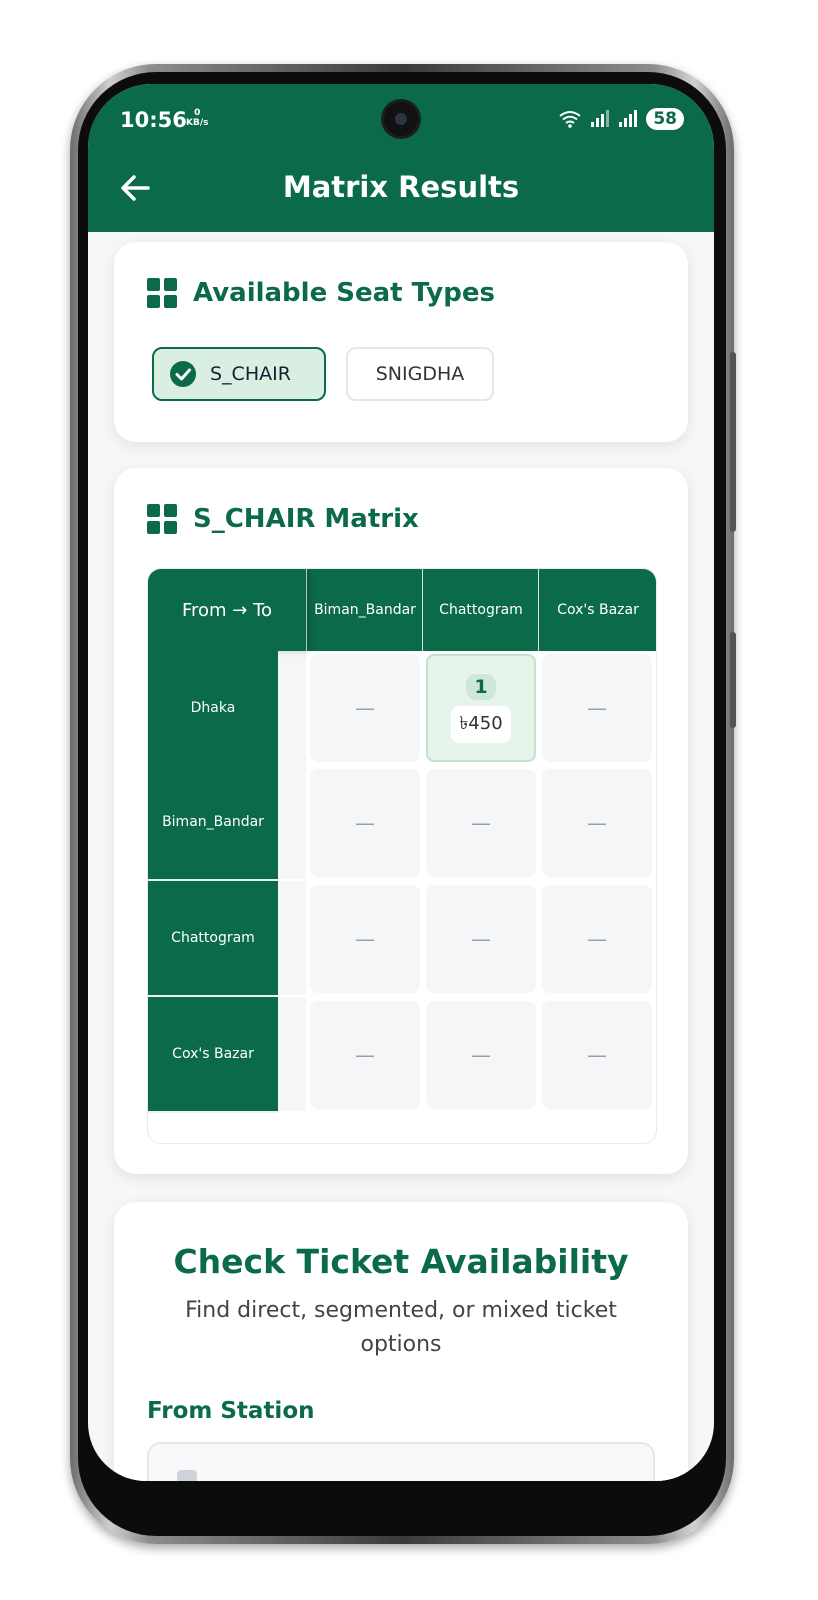 Image resolution: width=818 pixels, height=1600 pixels. I want to click on availability-title: Check Ticket Availability, so click(401, 1261).